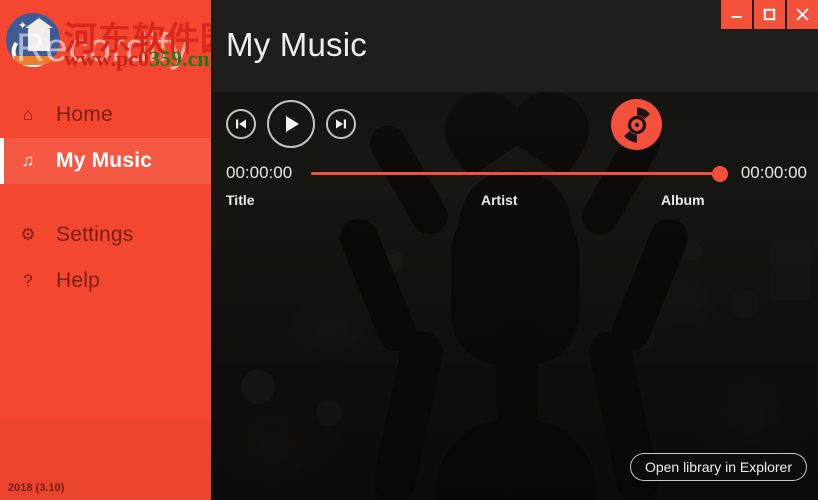 This screenshot has width=818, height=500. What do you see at coordinates (105, 281) in the screenshot?
I see `sidebar-item-help: ? Help` at bounding box center [105, 281].